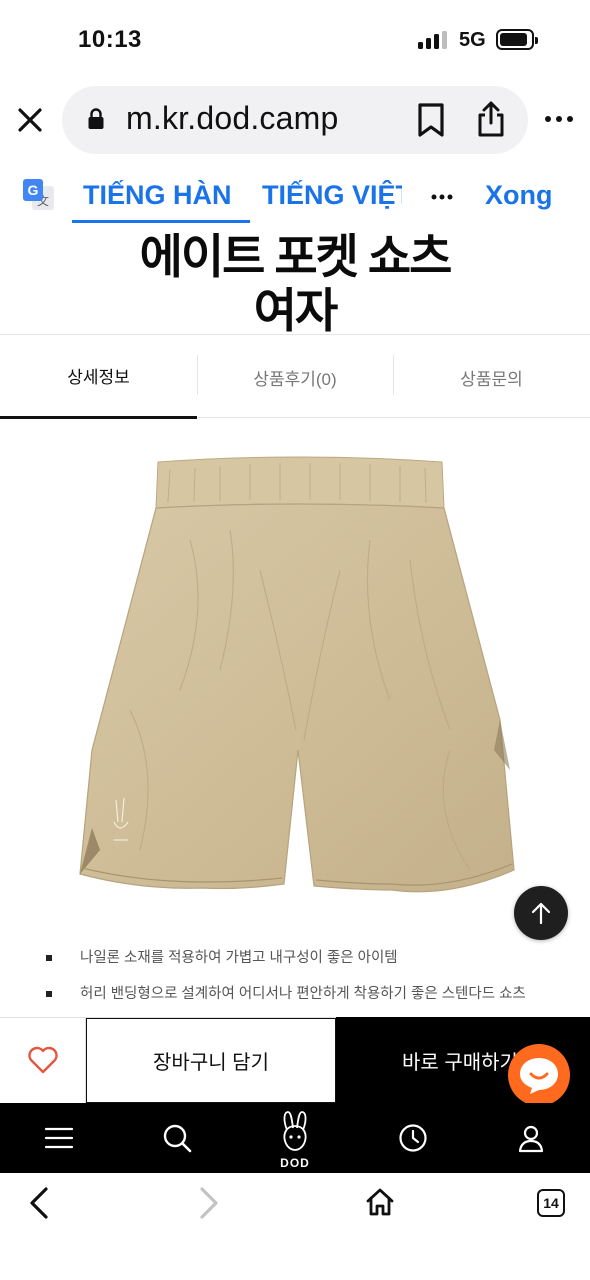 The image size is (590, 1280). Describe the element at coordinates (434, 40) in the screenshot. I see `signal-icon` at that location.